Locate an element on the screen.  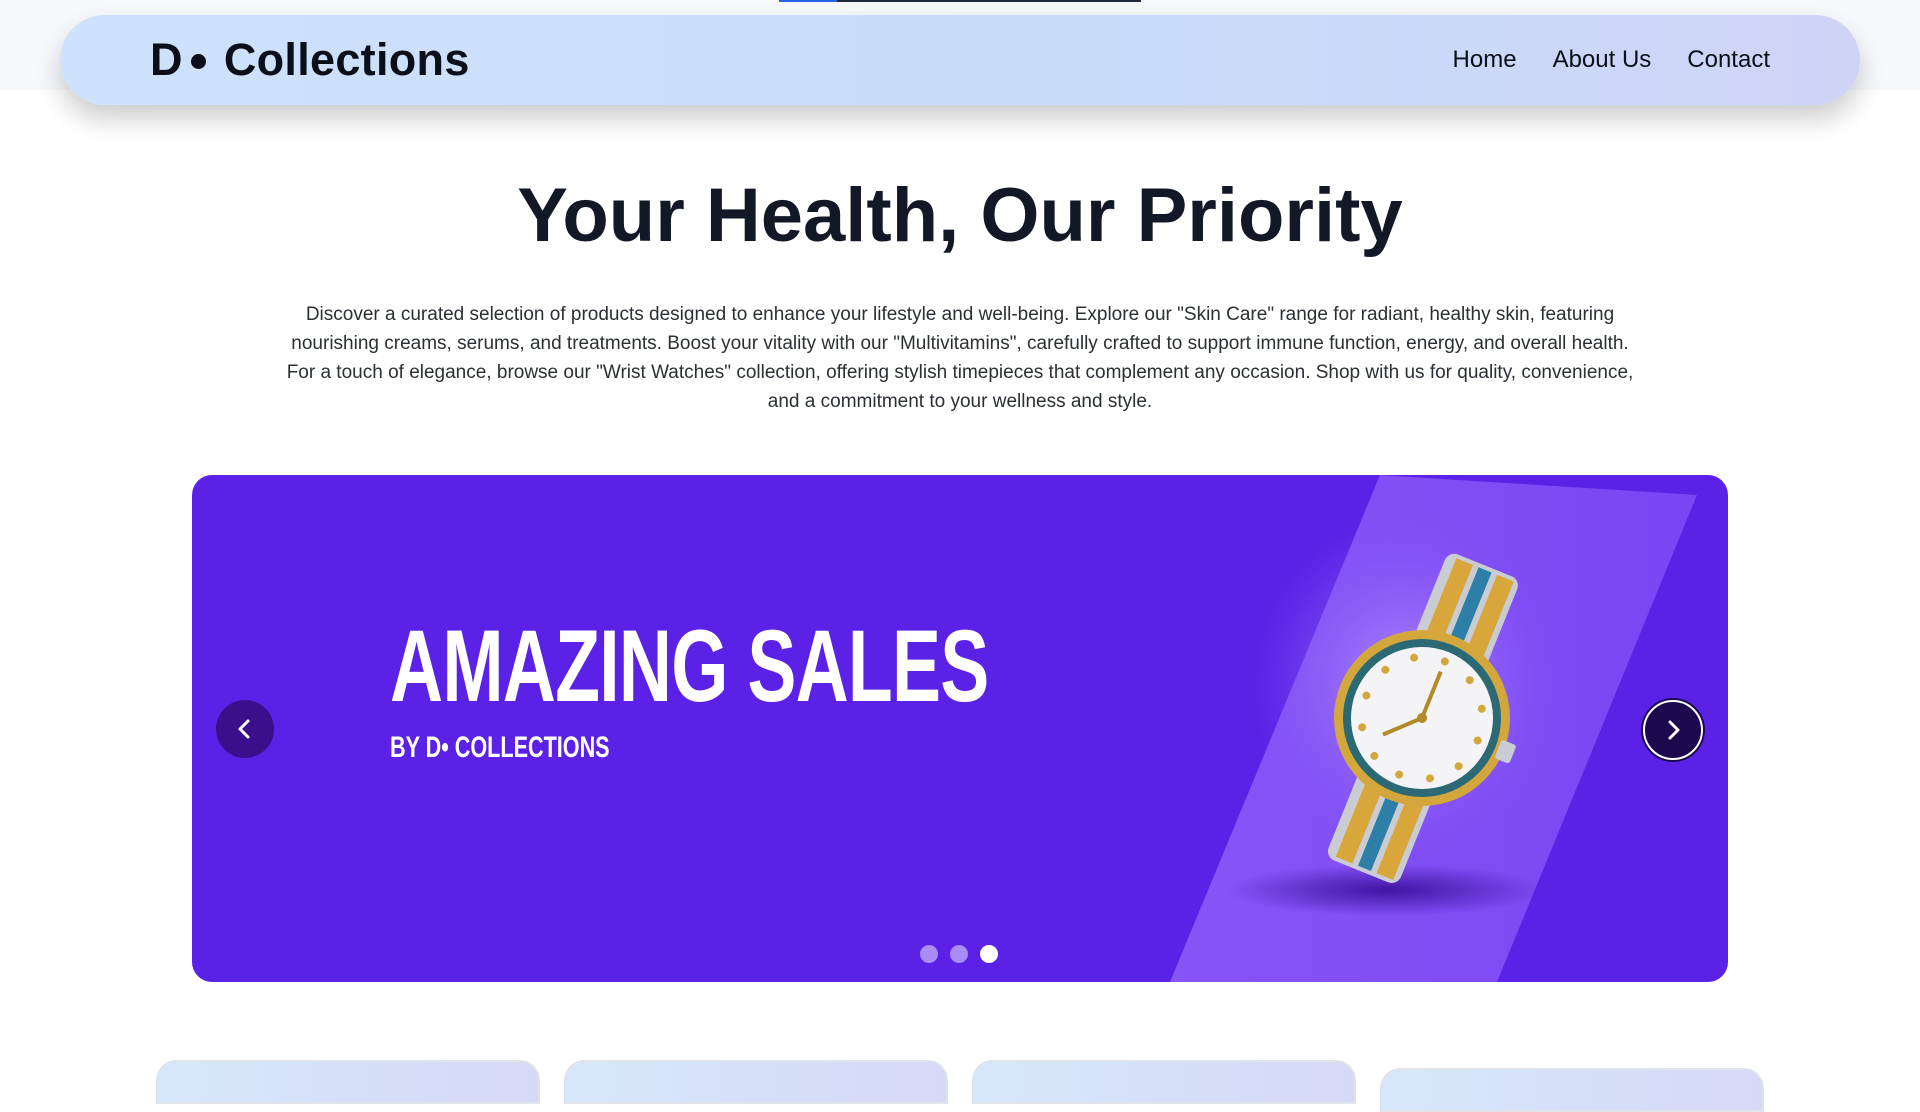
carousel-indicators is located at coordinates (959, 954).